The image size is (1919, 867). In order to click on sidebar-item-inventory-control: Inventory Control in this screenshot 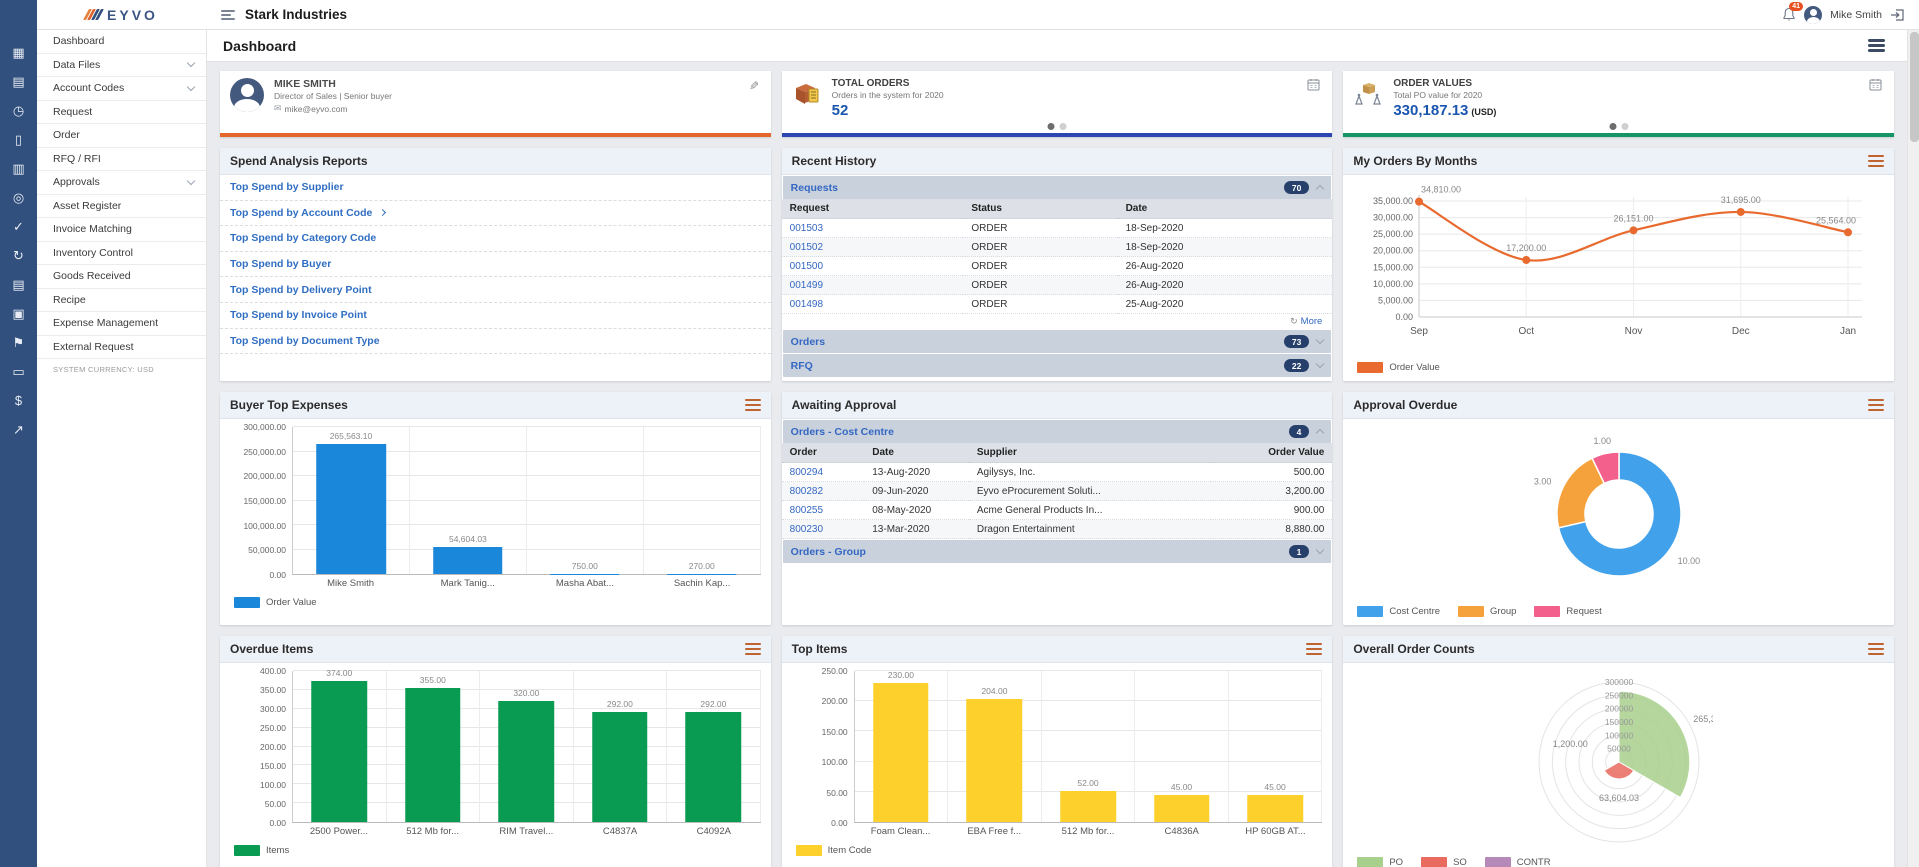, I will do `click(121, 253)`.